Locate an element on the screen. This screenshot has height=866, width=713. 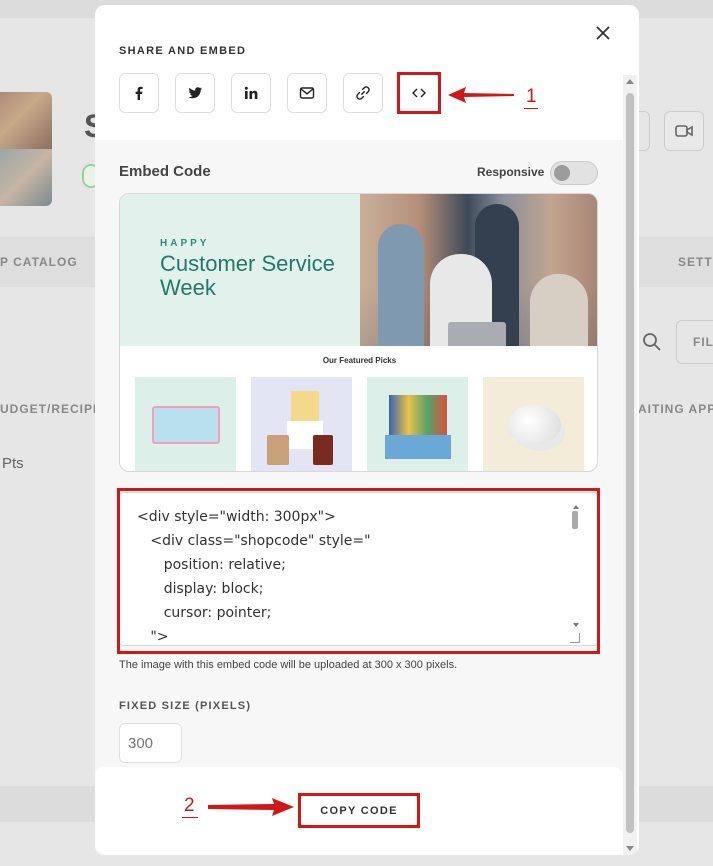
product-image-candles is located at coordinates (301, 424).